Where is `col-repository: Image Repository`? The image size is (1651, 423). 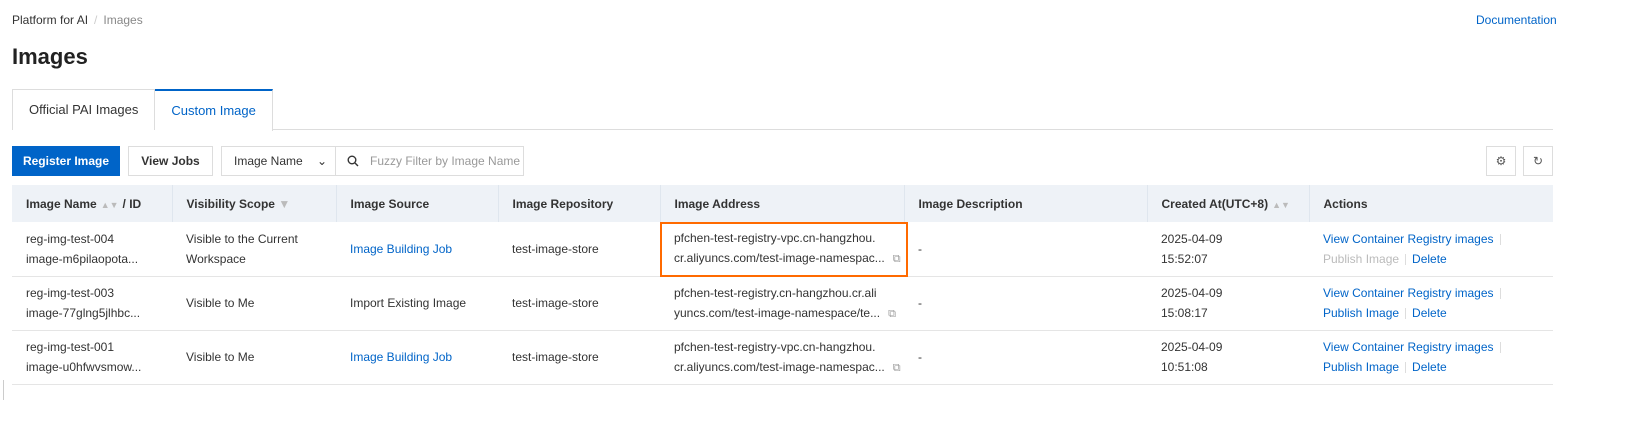 col-repository: Image Repository is located at coordinates (578, 203).